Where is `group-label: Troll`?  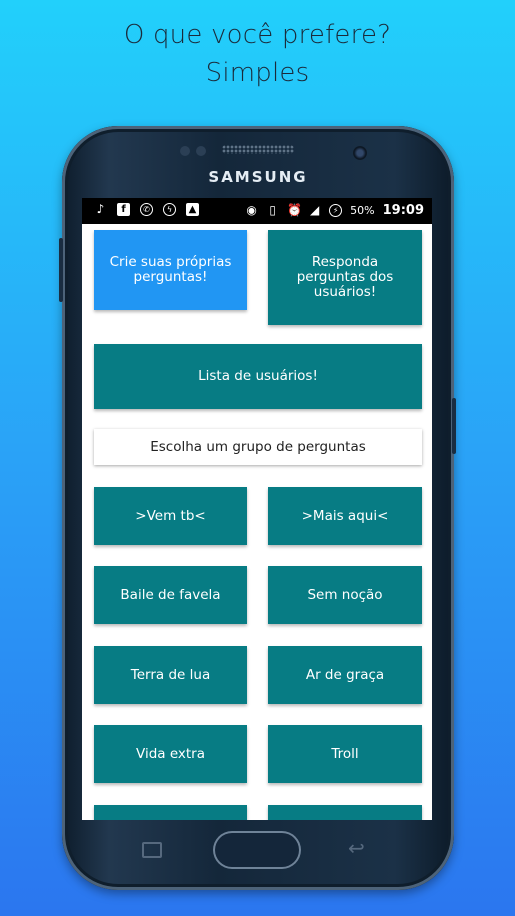
group-label: Troll is located at coordinates (345, 753).